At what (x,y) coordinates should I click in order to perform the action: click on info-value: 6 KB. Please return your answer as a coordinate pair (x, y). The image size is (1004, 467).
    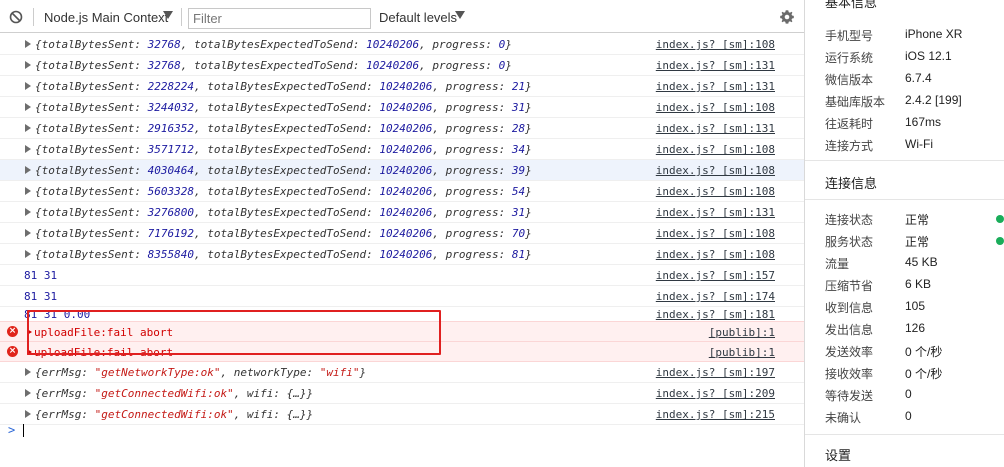
    Looking at the image, I should click on (918, 284).